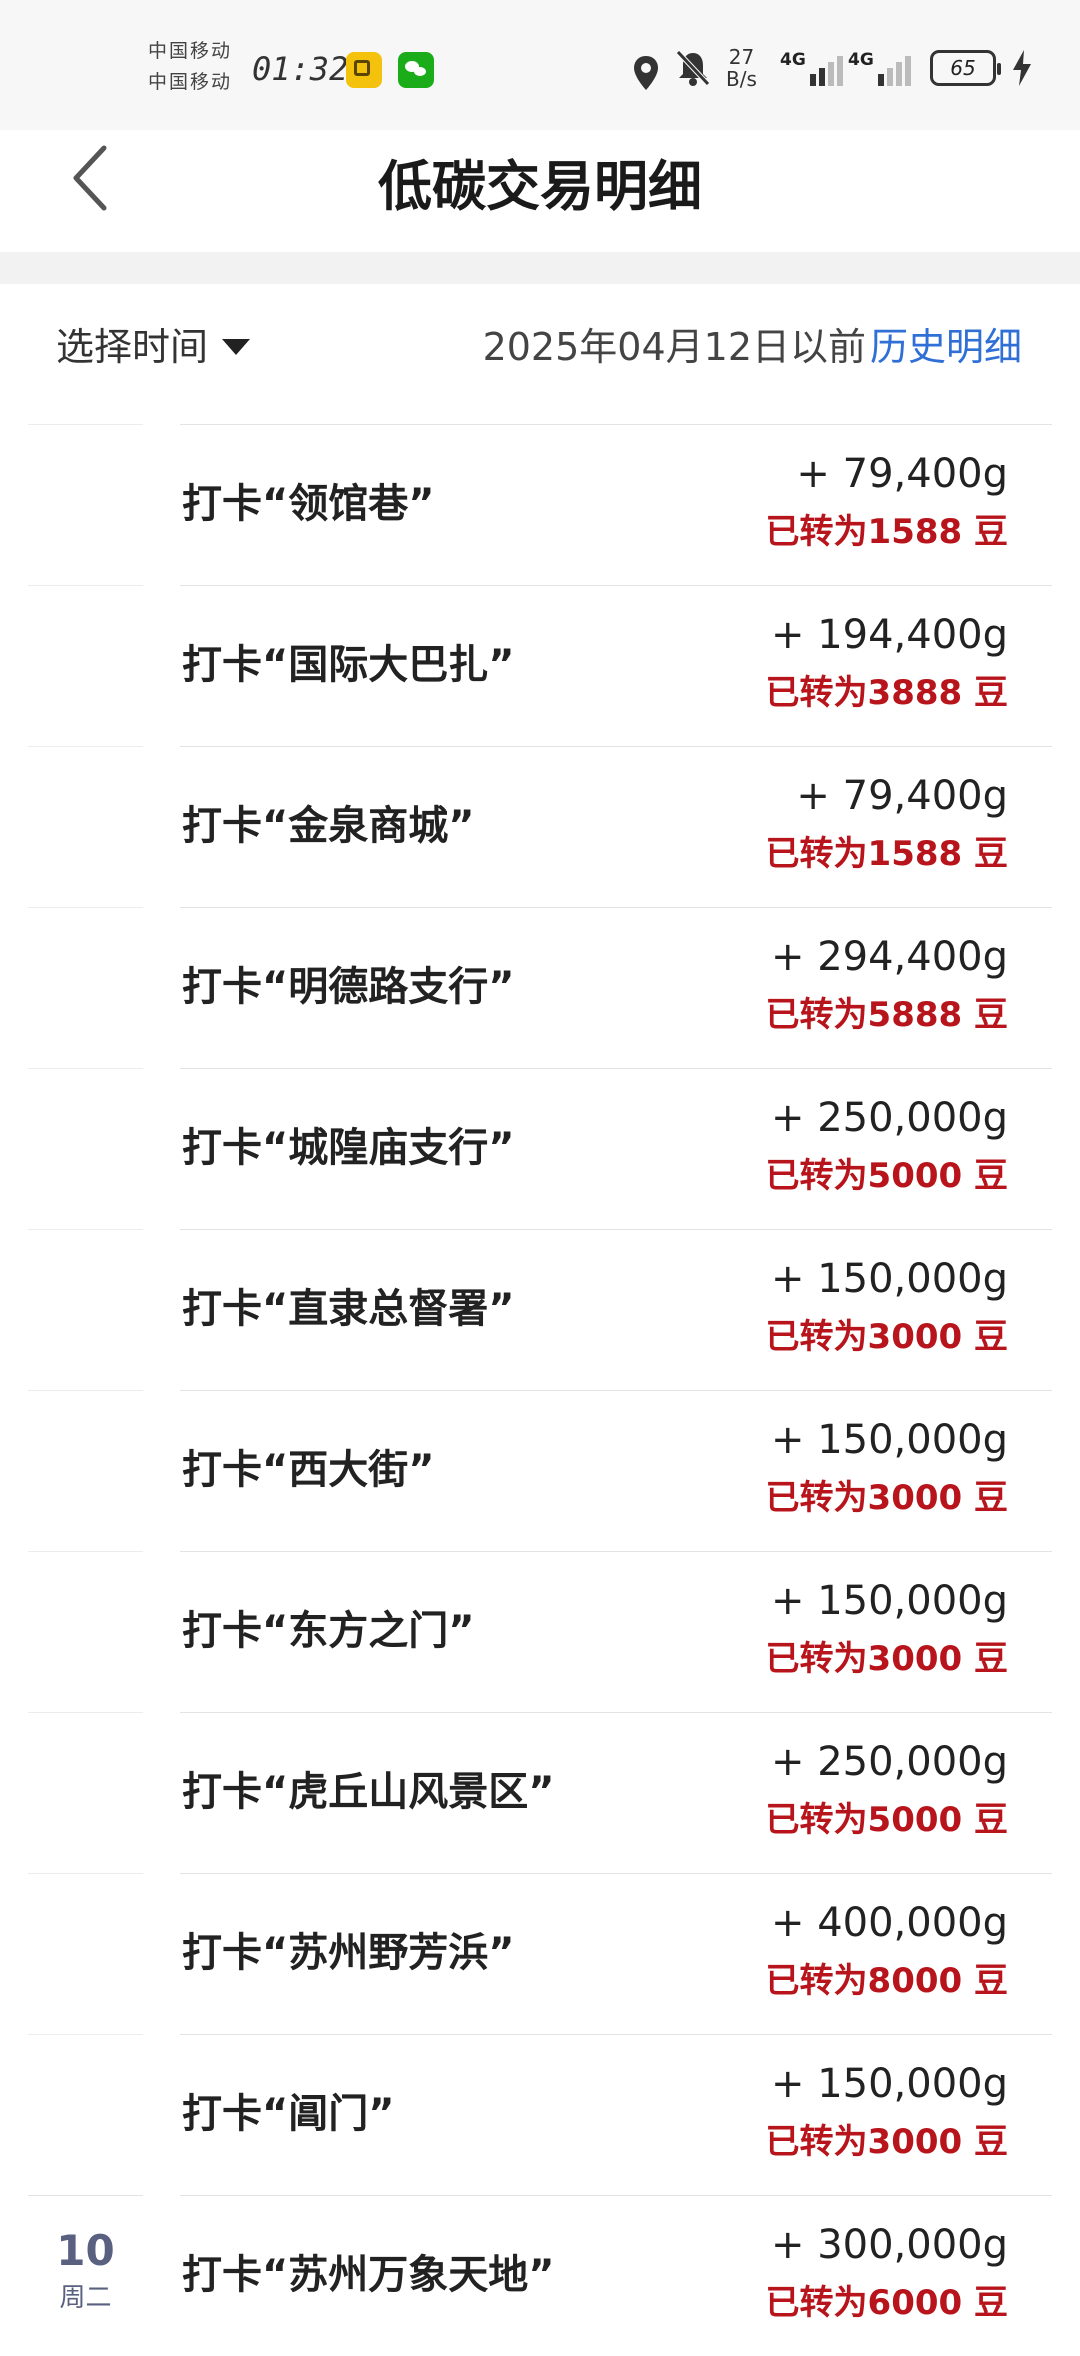  What do you see at coordinates (190, 51) in the screenshot?
I see `carrier-1: 中国移动` at bounding box center [190, 51].